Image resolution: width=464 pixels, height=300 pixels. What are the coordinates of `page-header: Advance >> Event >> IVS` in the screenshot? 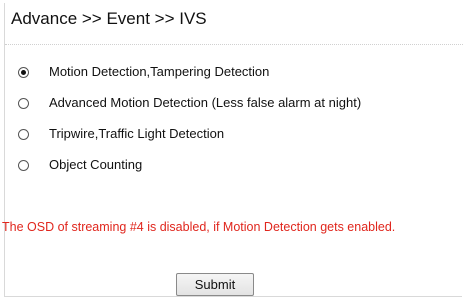 It's located at (234, 24).